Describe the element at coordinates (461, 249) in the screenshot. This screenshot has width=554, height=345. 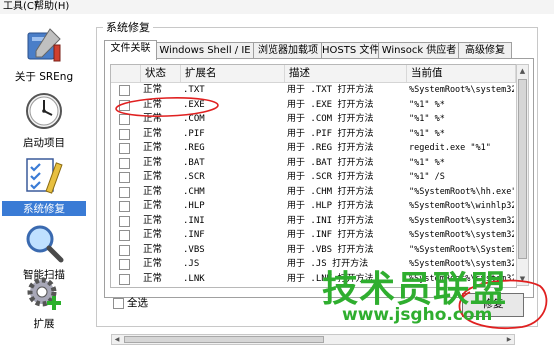
I see `current-value-cell: "%SystemRoot%\System32` at that location.